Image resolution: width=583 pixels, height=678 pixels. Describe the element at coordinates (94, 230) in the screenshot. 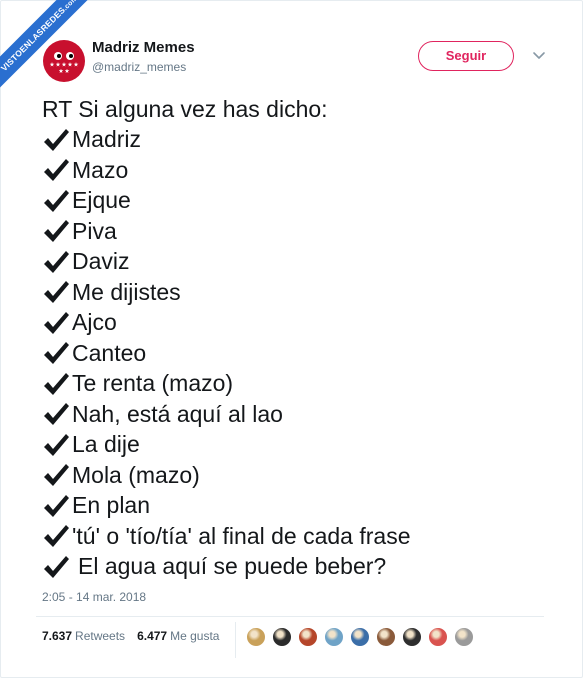

I see `checklist-item-text: Piva` at that location.